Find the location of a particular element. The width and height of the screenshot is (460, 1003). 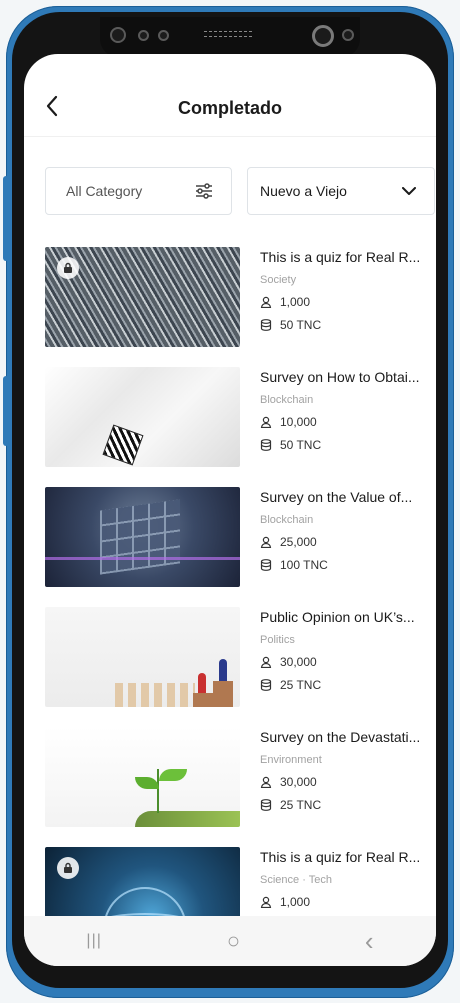

sort-dropdown: Nuevo a Viejo is located at coordinates (341, 191).